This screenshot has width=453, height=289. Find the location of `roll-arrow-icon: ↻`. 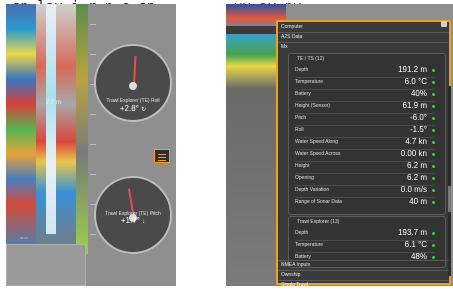

roll-arrow-icon: ↻ is located at coordinates (144, 110).